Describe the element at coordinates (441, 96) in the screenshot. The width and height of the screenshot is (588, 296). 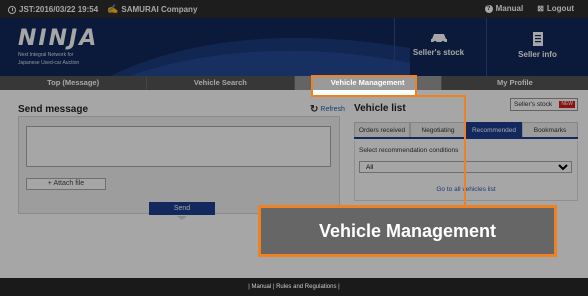
I see `callout-connector-horizontal` at that location.